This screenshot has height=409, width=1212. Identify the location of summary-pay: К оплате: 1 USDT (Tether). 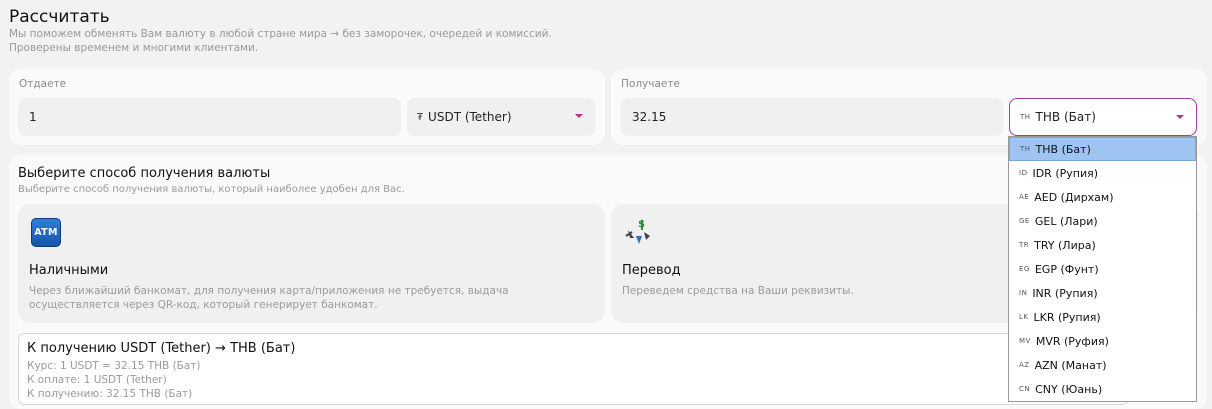
(97, 380).